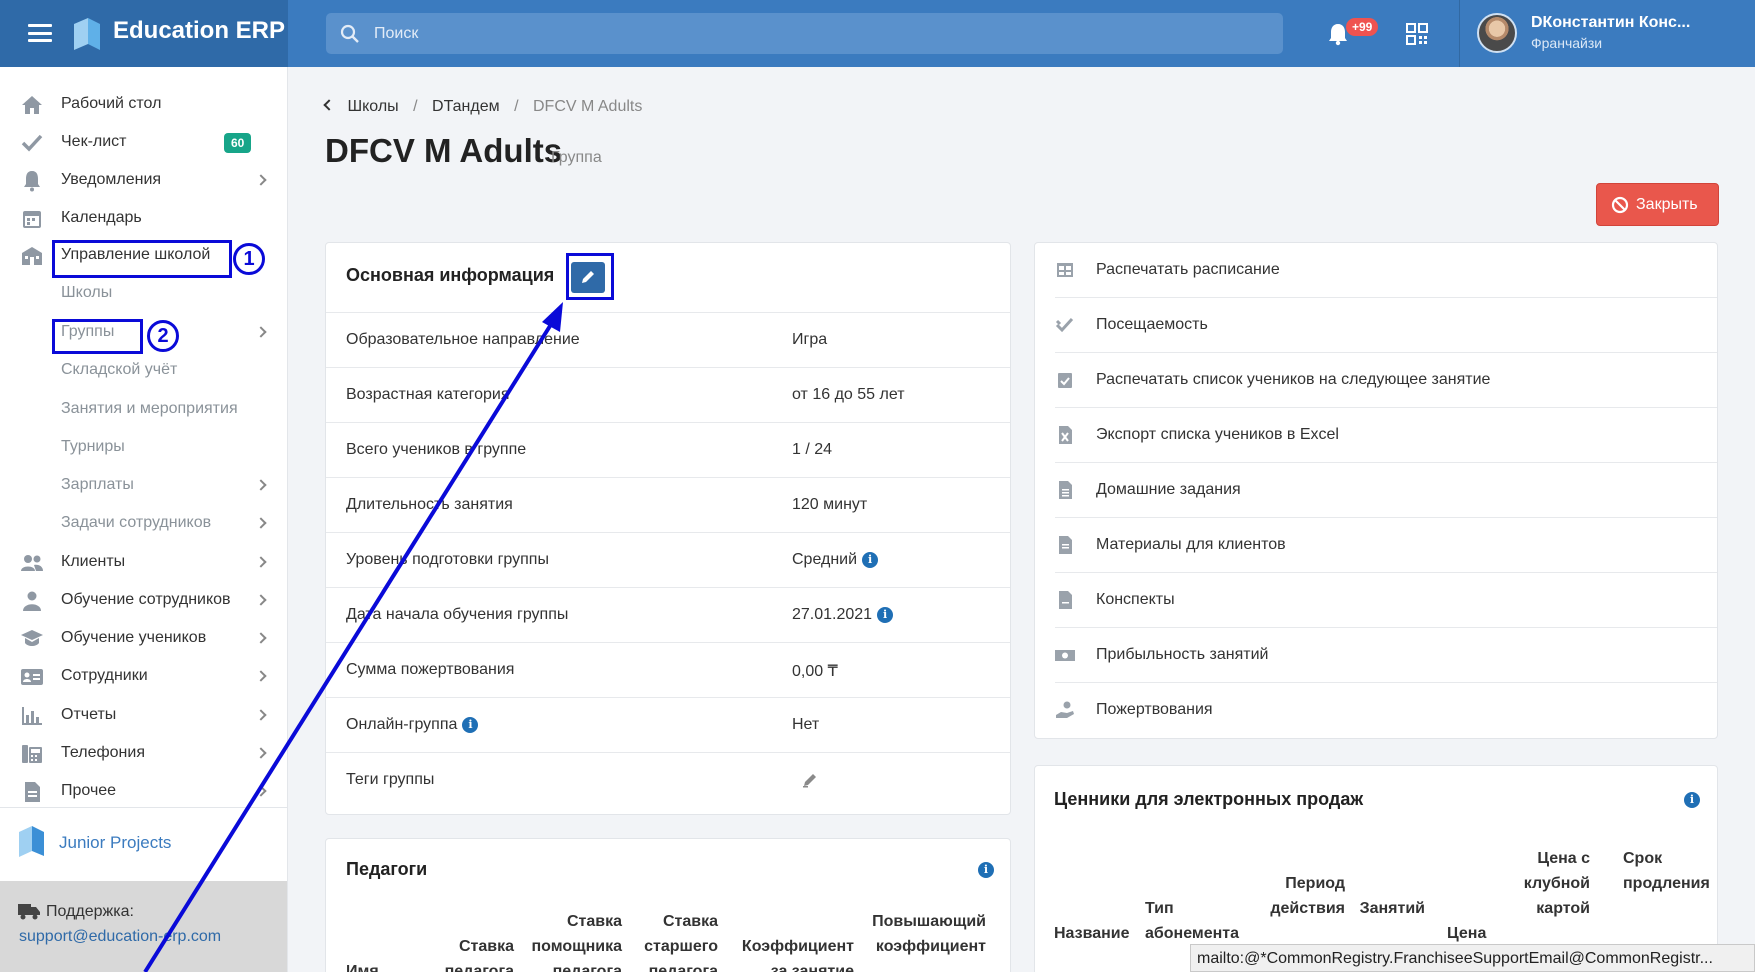  Describe the element at coordinates (1376, 710) in the screenshot. I see `action-donations: Пожертвования` at that location.